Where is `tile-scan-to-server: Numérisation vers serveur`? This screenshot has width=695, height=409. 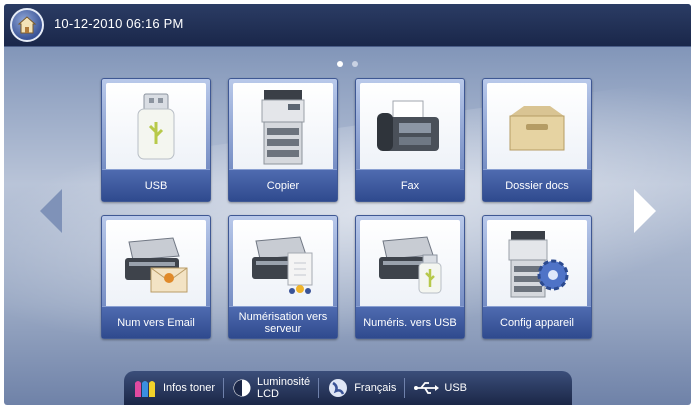 tile-scan-to-server: Numérisation vers serveur is located at coordinates (283, 277).